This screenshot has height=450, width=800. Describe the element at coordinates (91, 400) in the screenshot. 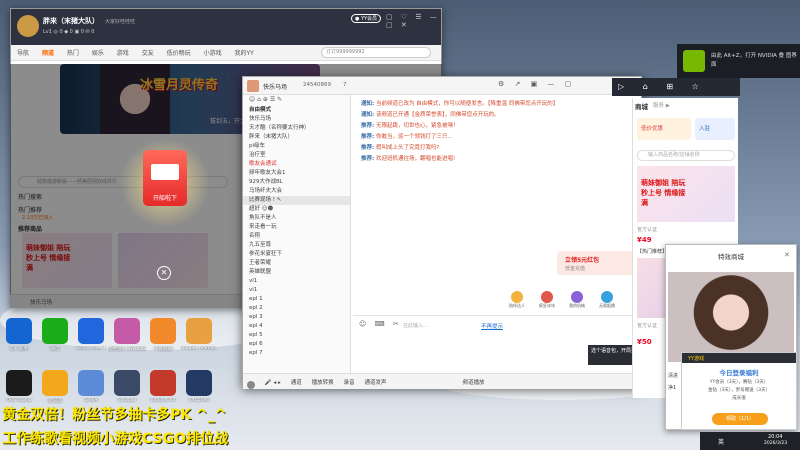

I see `desktop-app-label: GANA` at that location.